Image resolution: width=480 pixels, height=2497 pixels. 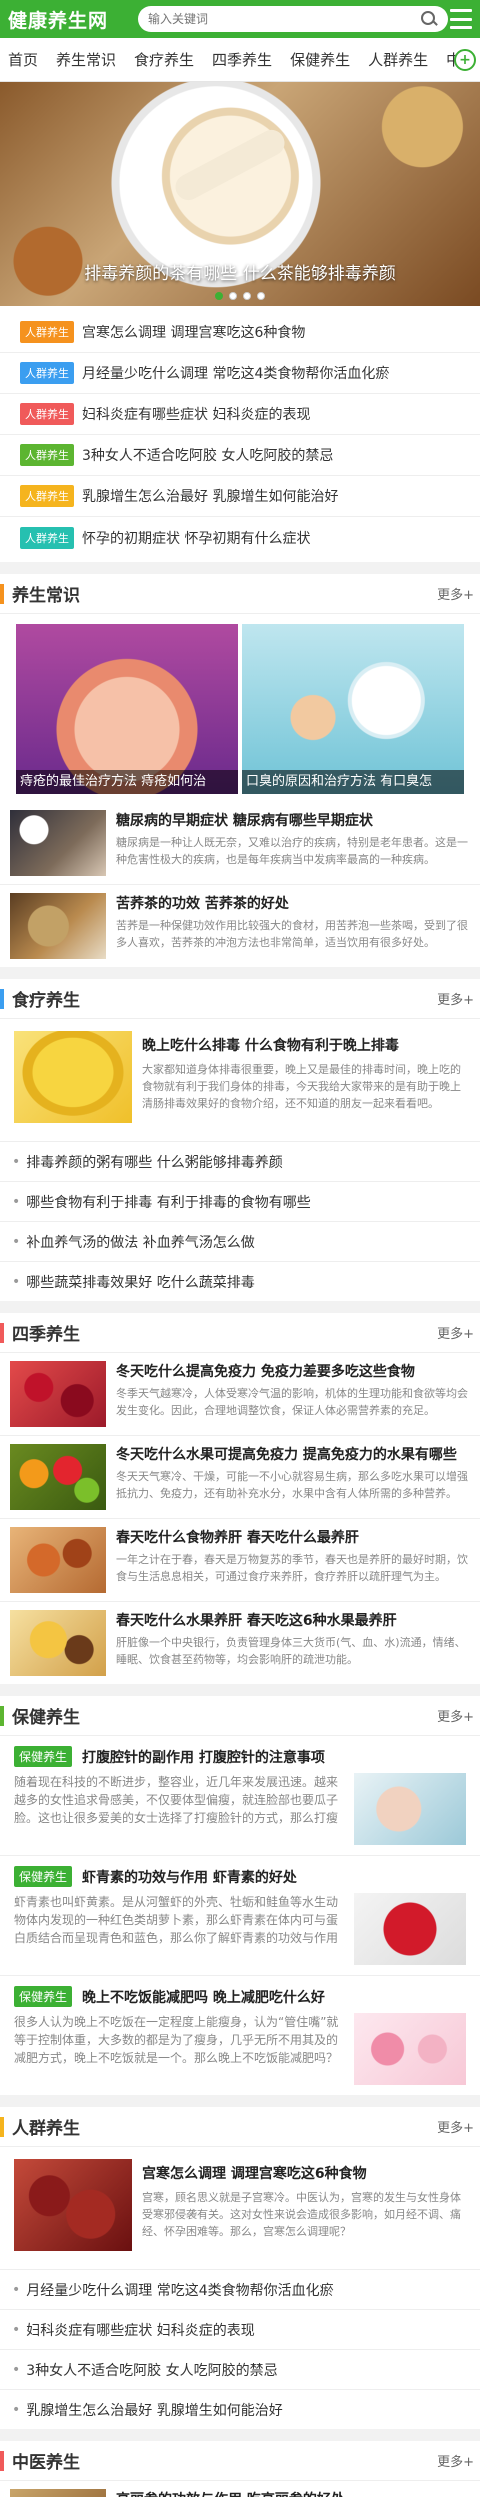 What do you see at coordinates (240, 1161) in the screenshot?
I see `list-item: 排毒养颜的粥有哪些 什么粥能够排毒养颜` at bounding box center [240, 1161].